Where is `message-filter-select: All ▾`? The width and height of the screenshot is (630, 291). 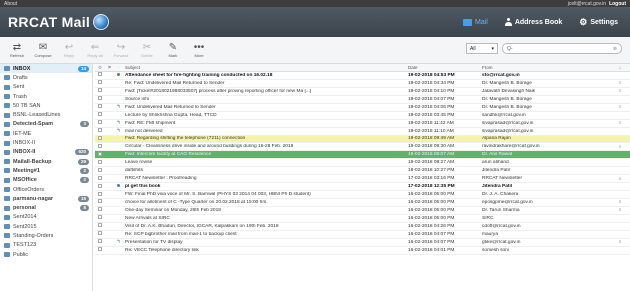
message-filter-select: All ▾ is located at coordinates (482, 48).